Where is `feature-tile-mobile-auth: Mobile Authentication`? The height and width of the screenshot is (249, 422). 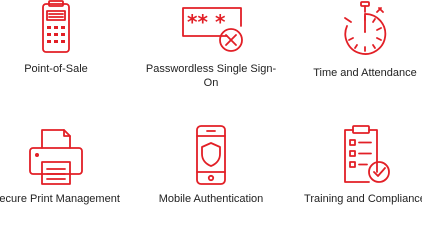 feature-tile-mobile-auth: Mobile Authentication is located at coordinates (211, 165).